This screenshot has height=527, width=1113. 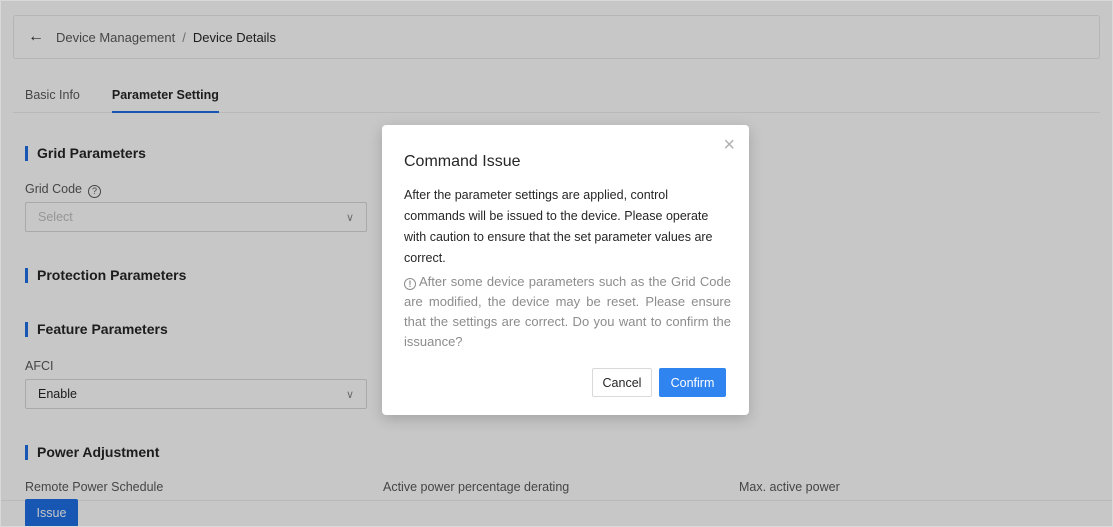 What do you see at coordinates (729, 145) in the screenshot?
I see `close-icon: ×` at bounding box center [729, 145].